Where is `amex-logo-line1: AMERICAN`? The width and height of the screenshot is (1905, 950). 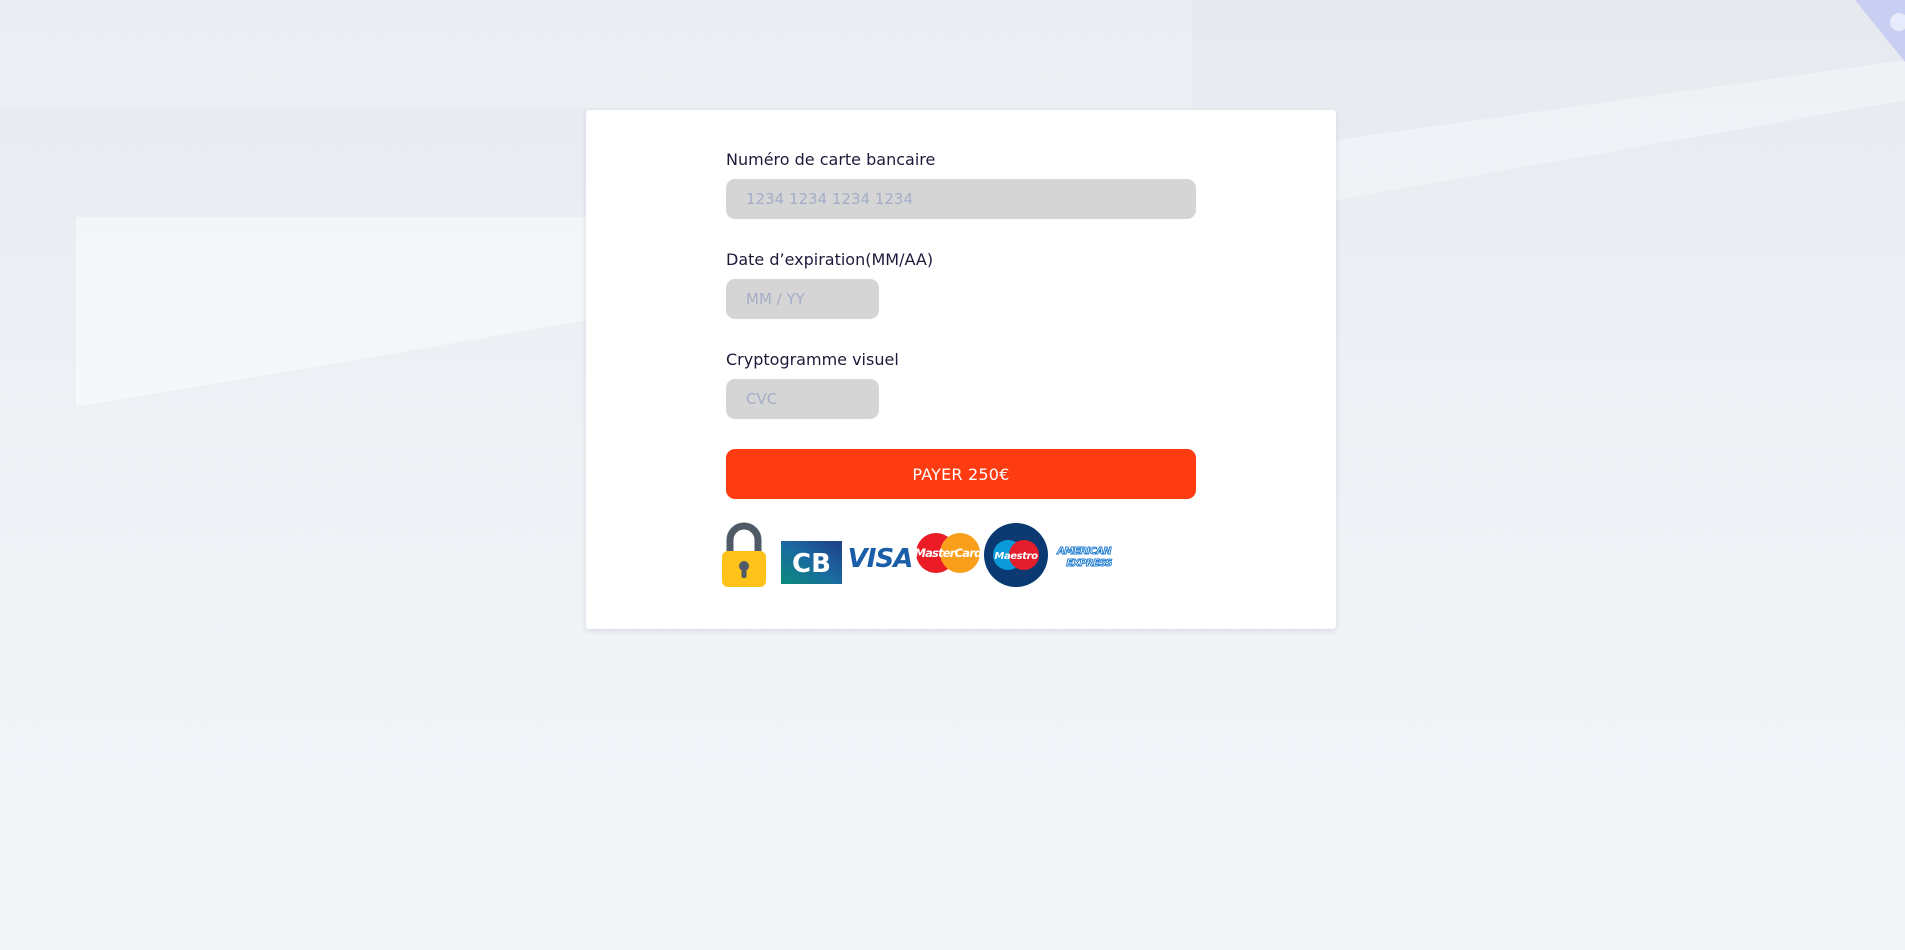
amex-logo-line1: AMERICAN is located at coordinates (1084, 551).